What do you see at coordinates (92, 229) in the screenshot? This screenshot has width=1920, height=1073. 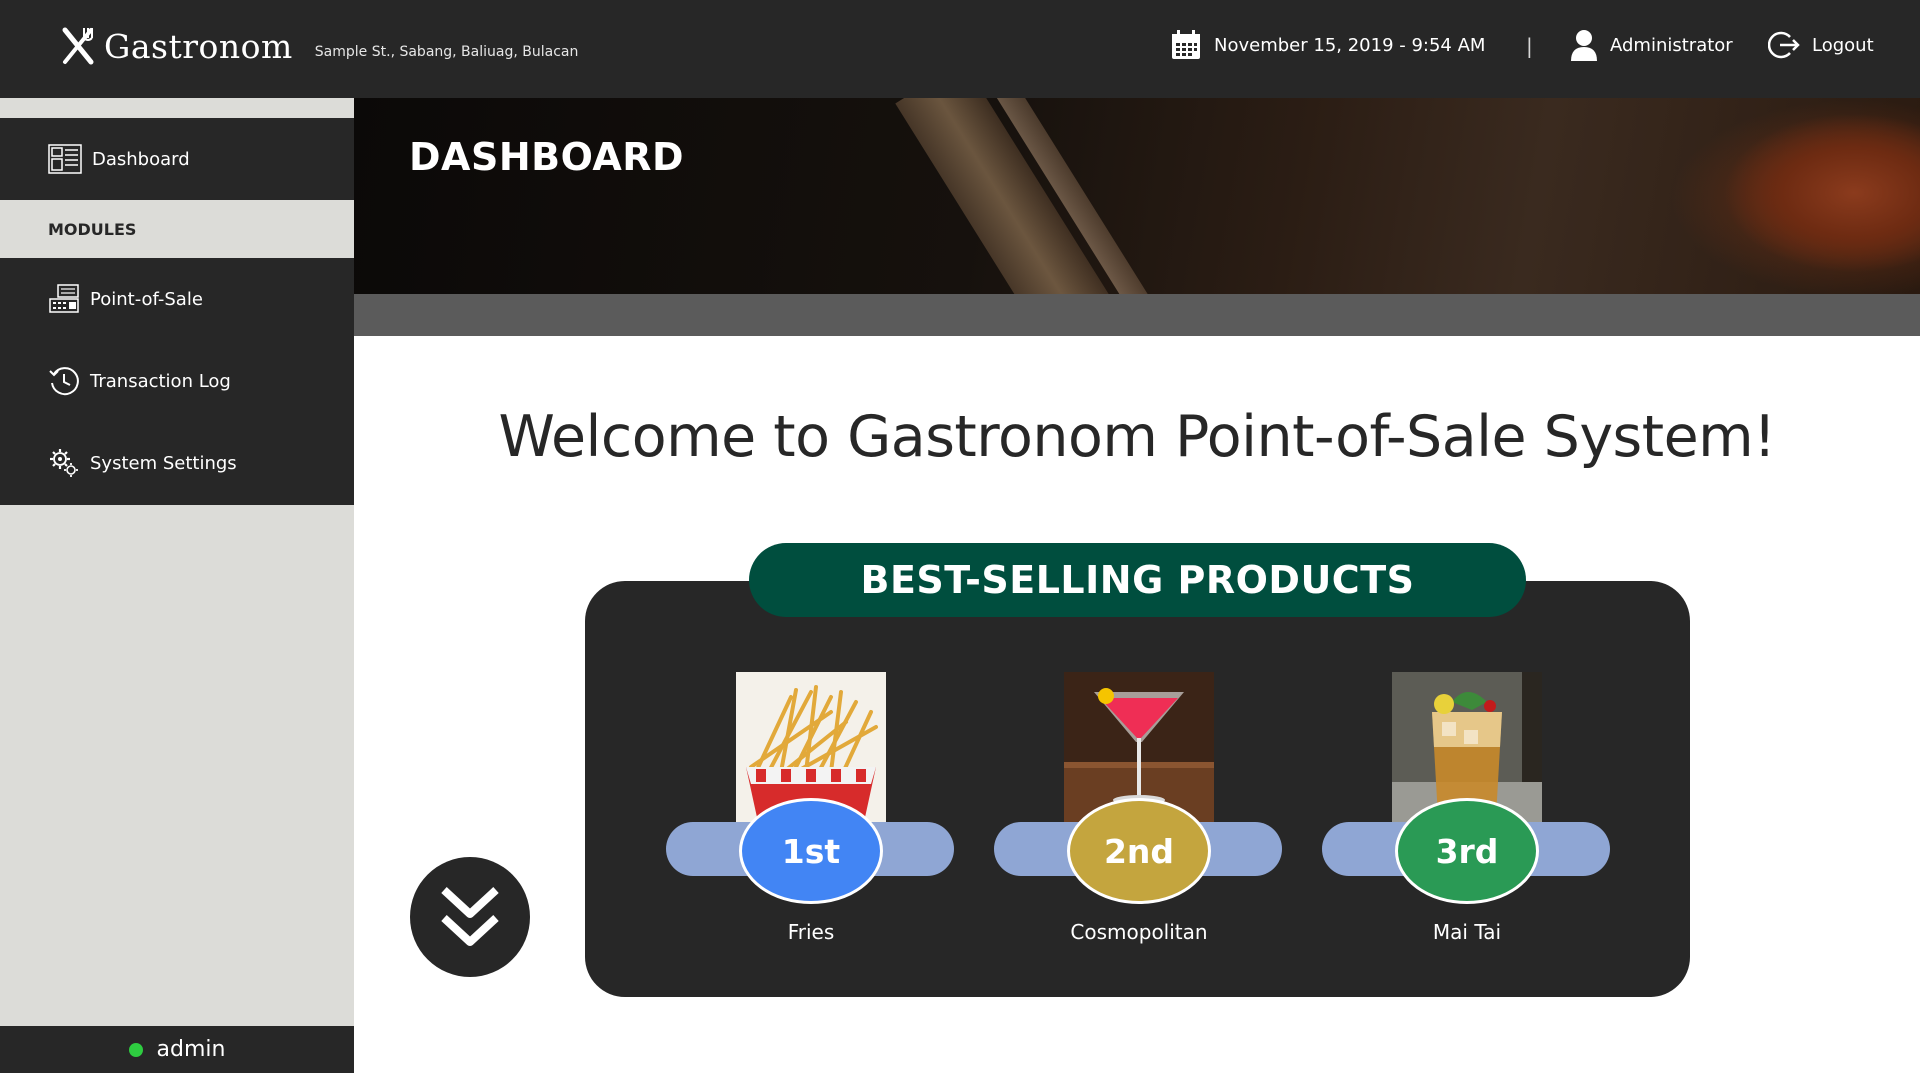 I see `sidebar-section-modules: MODULES` at bounding box center [92, 229].